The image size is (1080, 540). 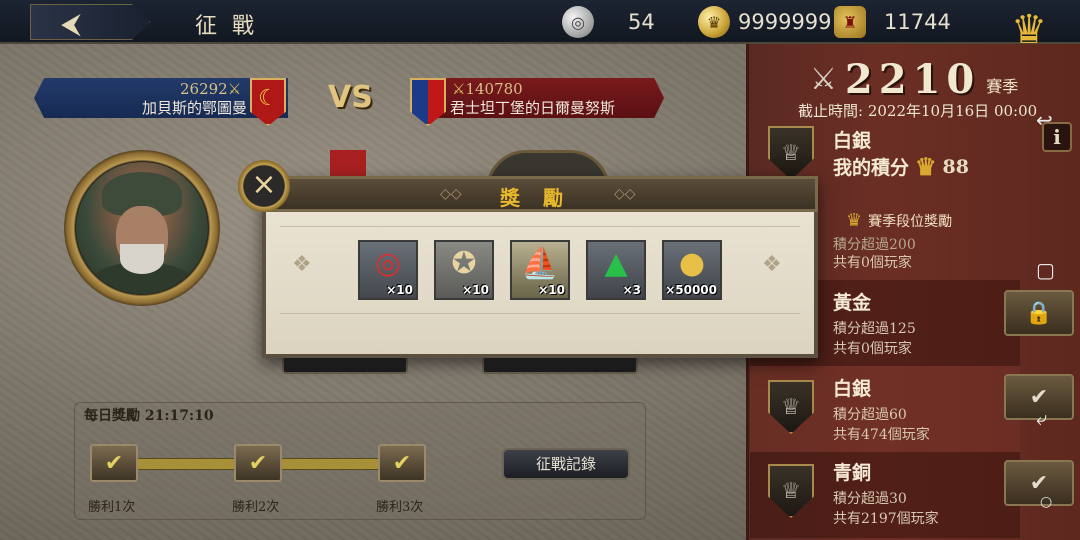 I want to click on left-ornament-icon: ❖, so click(x=302, y=264).